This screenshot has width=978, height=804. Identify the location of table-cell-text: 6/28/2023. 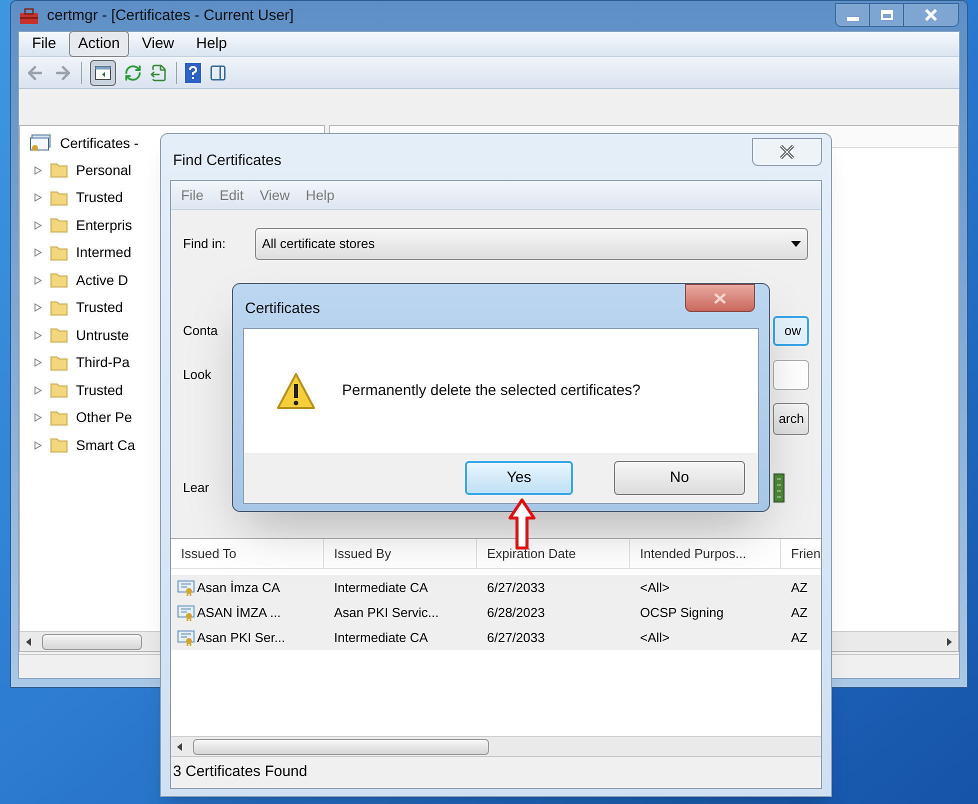
(516, 613).